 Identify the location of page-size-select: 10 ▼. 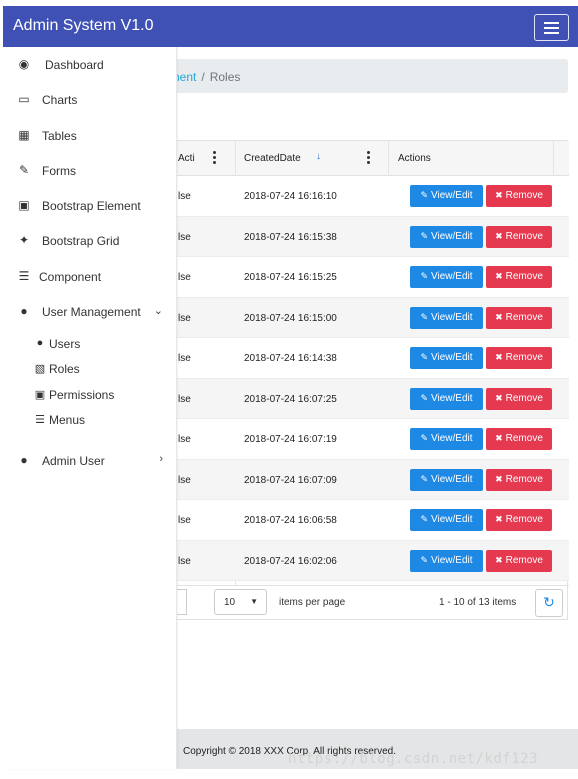
(240, 602).